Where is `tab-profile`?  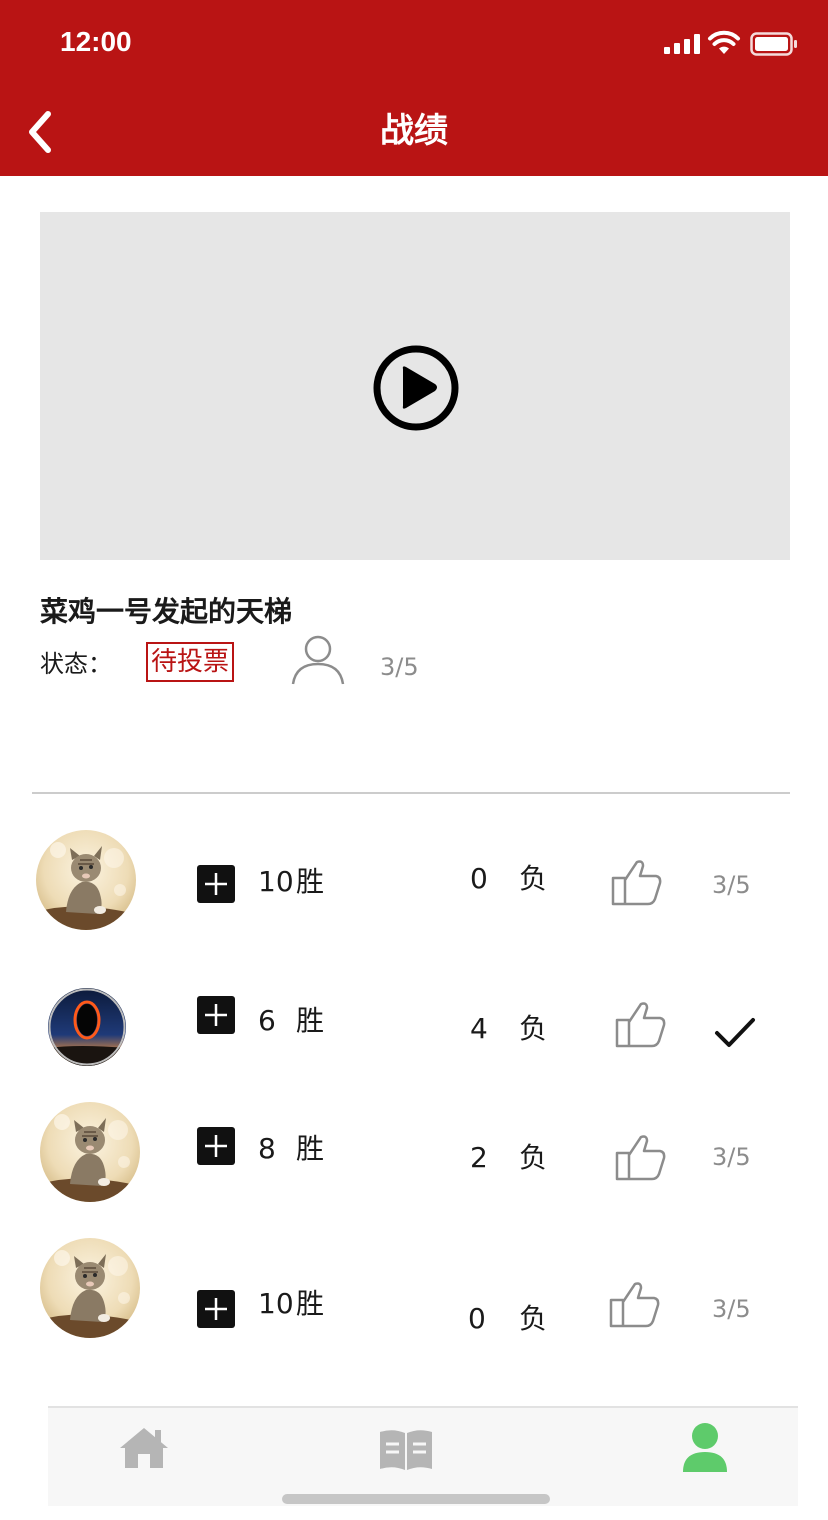 tab-profile is located at coordinates (705, 1449).